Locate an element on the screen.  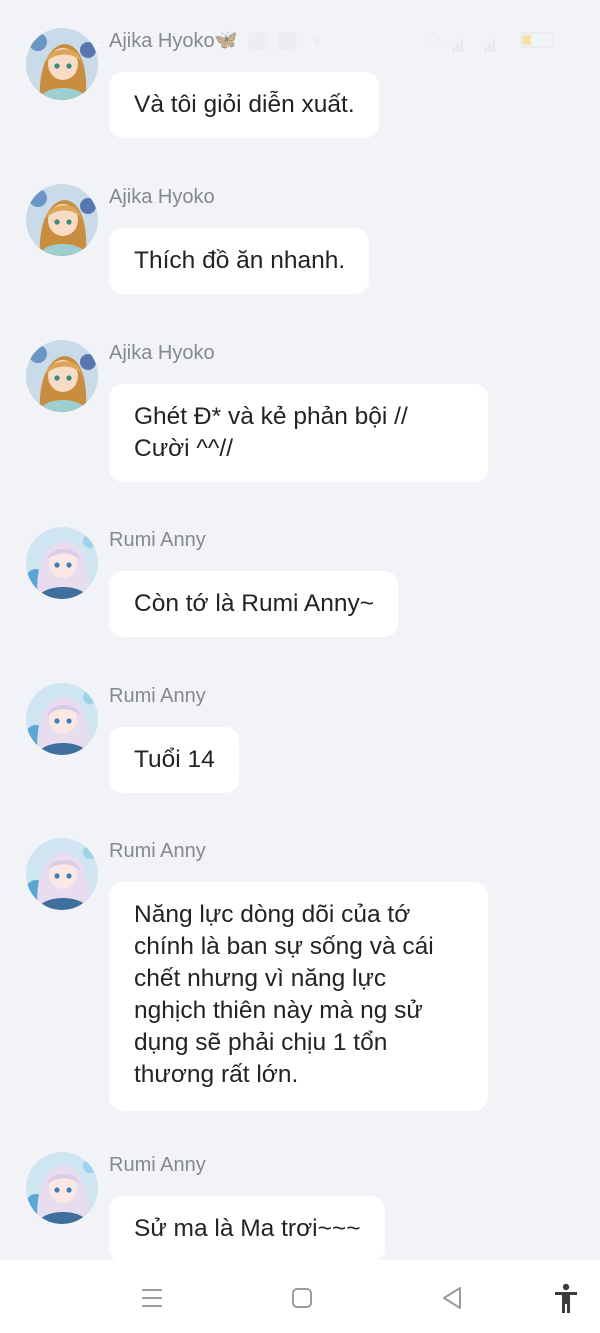
back-triangle-icon is located at coordinates (452, 1298).